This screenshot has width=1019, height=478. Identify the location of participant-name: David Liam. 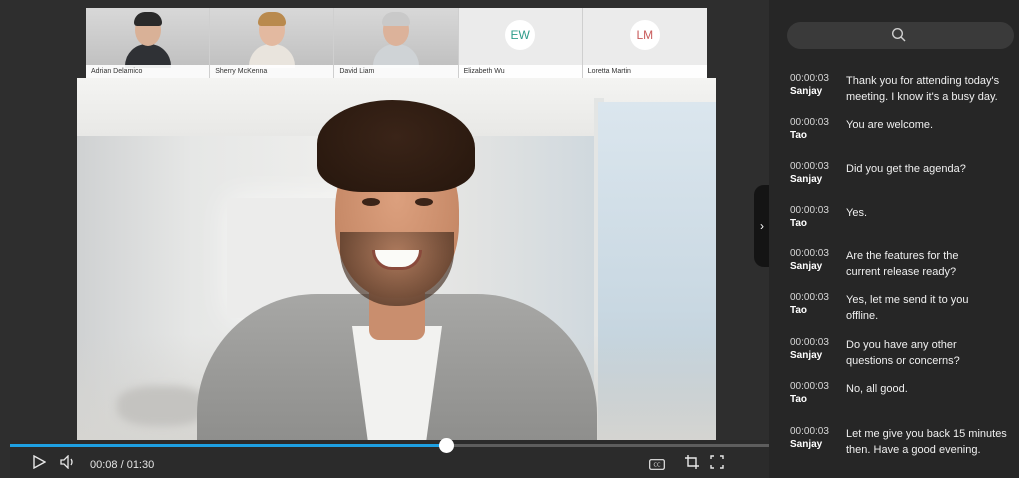
(396, 71).